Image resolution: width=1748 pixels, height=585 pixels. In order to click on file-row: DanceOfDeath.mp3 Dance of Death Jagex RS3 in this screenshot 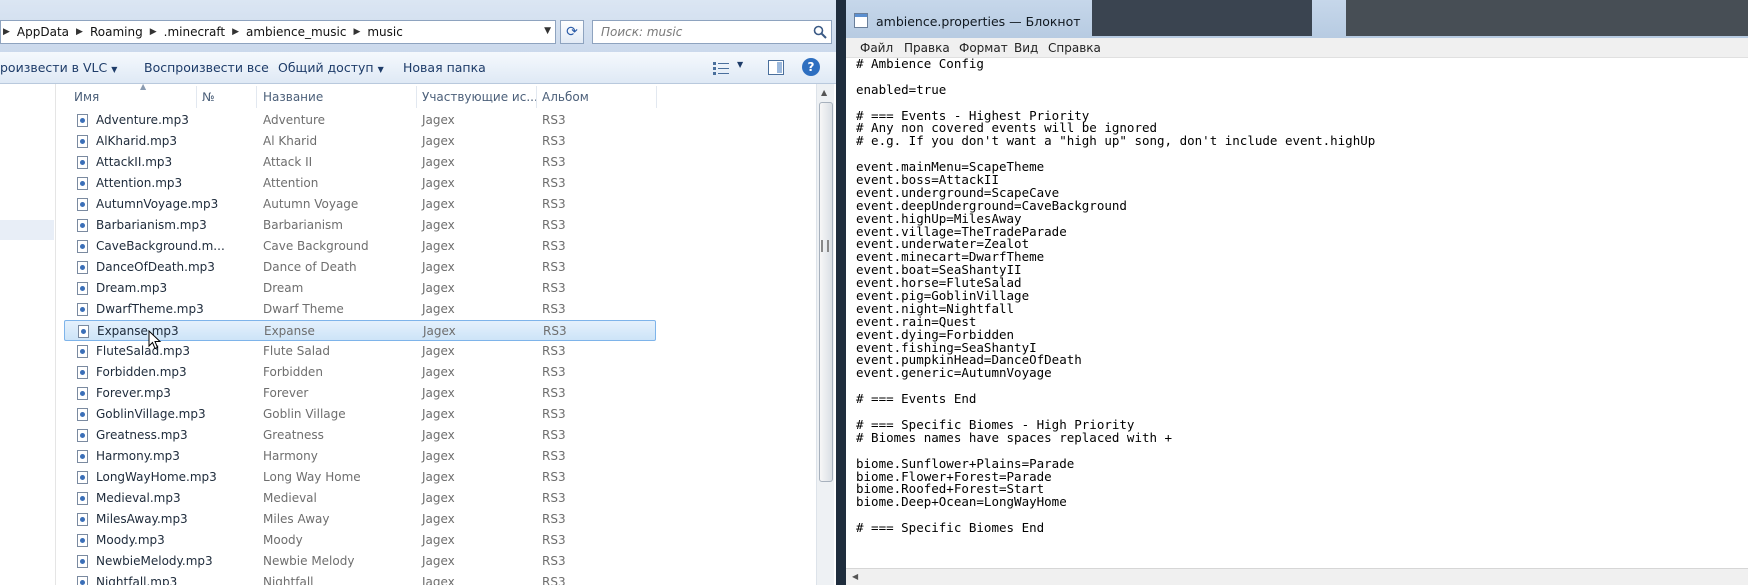, I will do `click(356, 267)`.